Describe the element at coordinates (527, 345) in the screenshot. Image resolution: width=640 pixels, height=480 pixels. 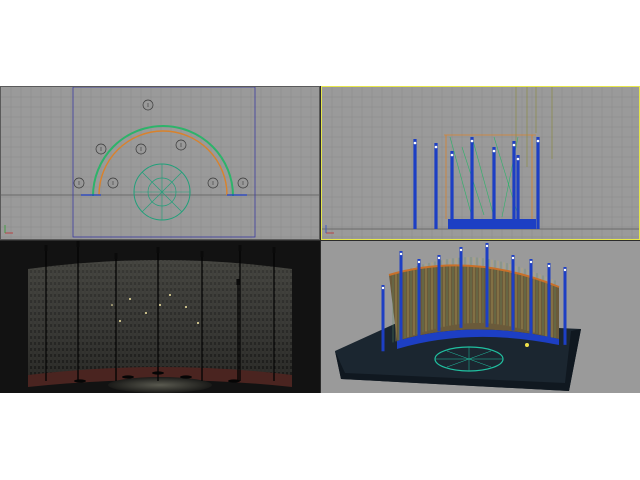
I see `light-marker` at that location.